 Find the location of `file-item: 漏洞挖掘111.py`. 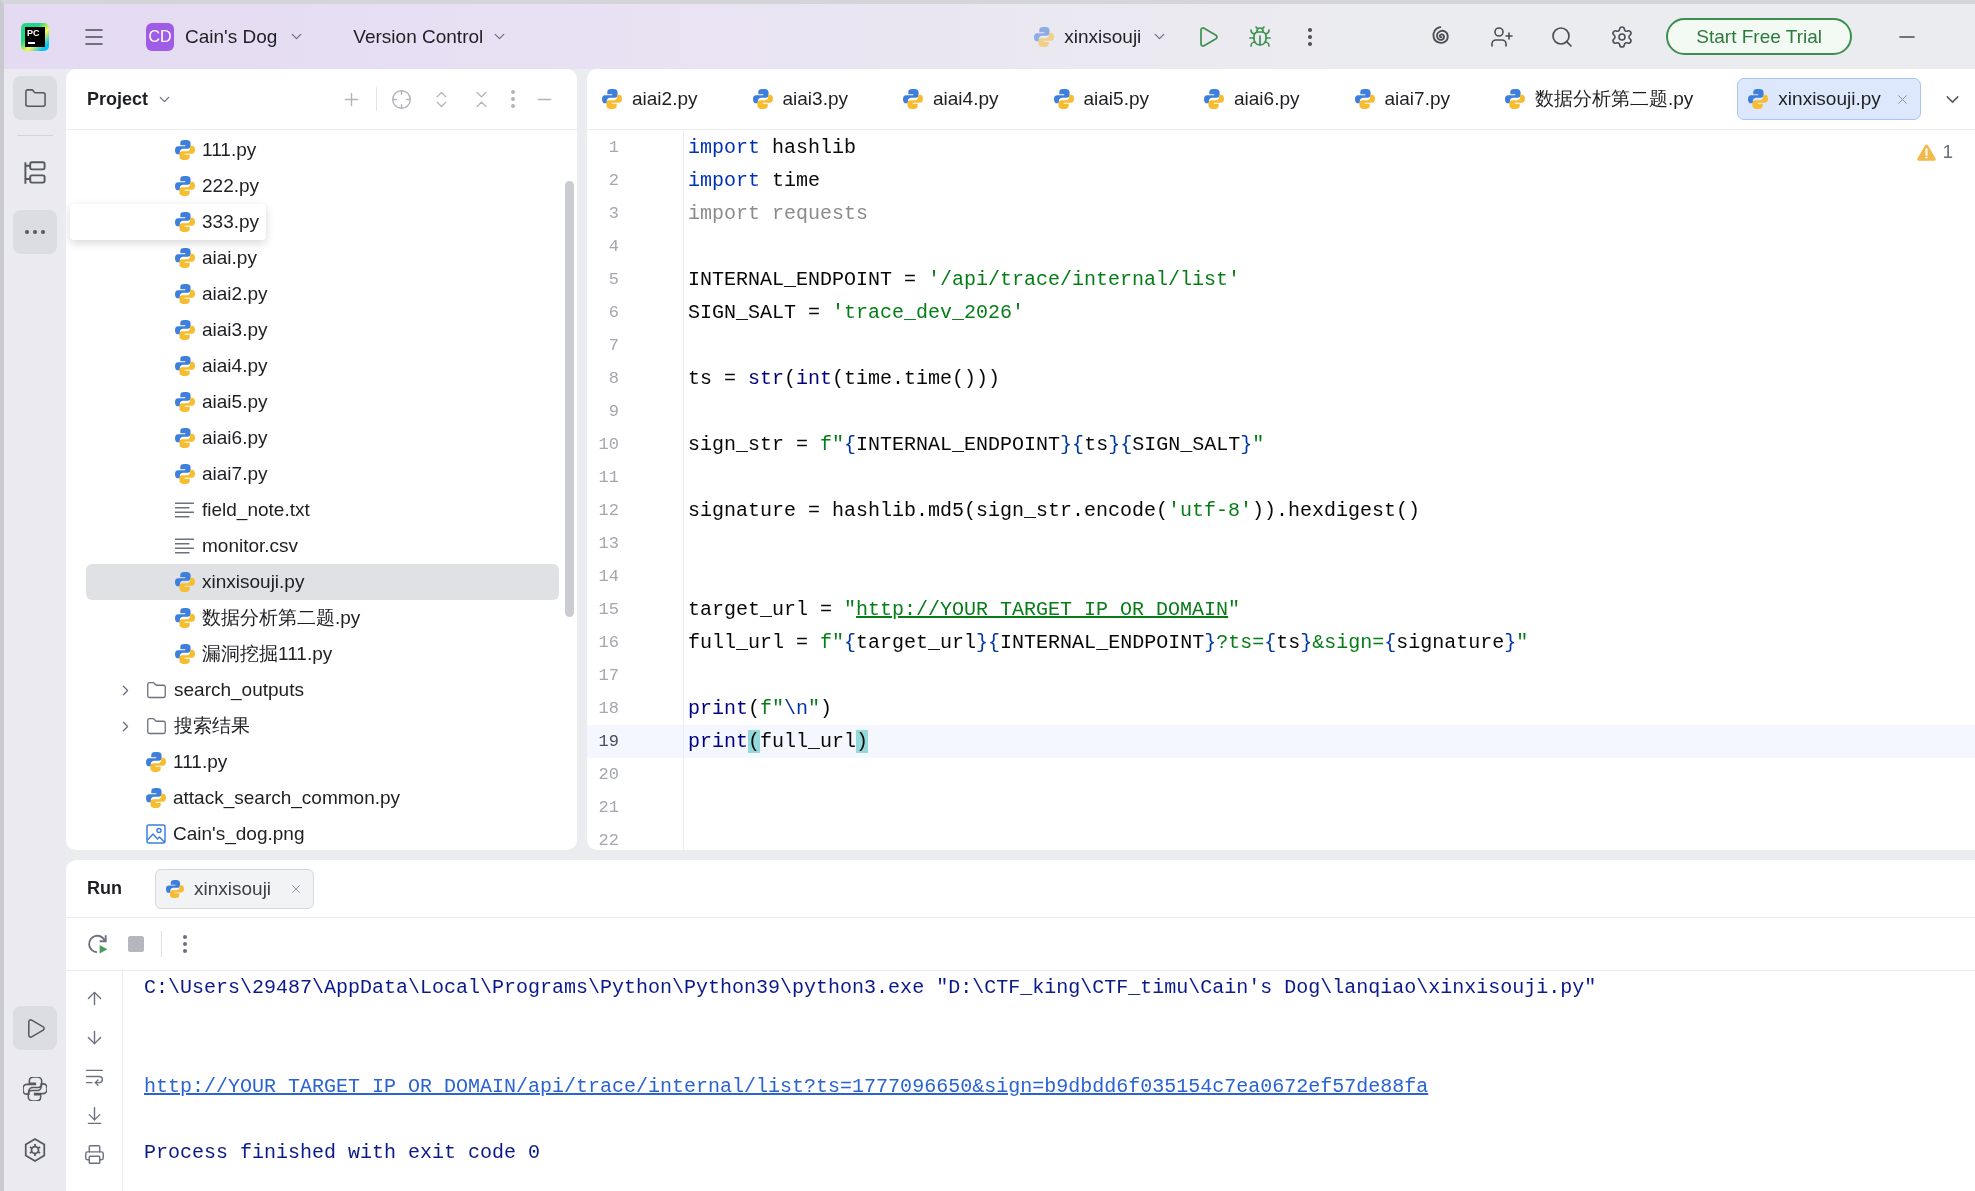

file-item: 漏洞挖掘111.py is located at coordinates (322, 654).